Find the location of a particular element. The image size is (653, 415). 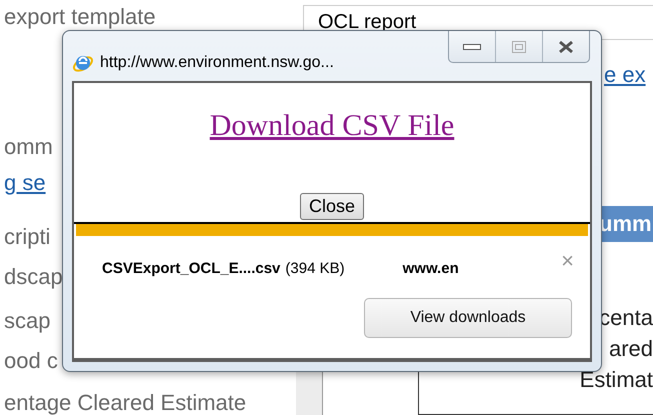

field-label: dscap is located at coordinates (33, 277).